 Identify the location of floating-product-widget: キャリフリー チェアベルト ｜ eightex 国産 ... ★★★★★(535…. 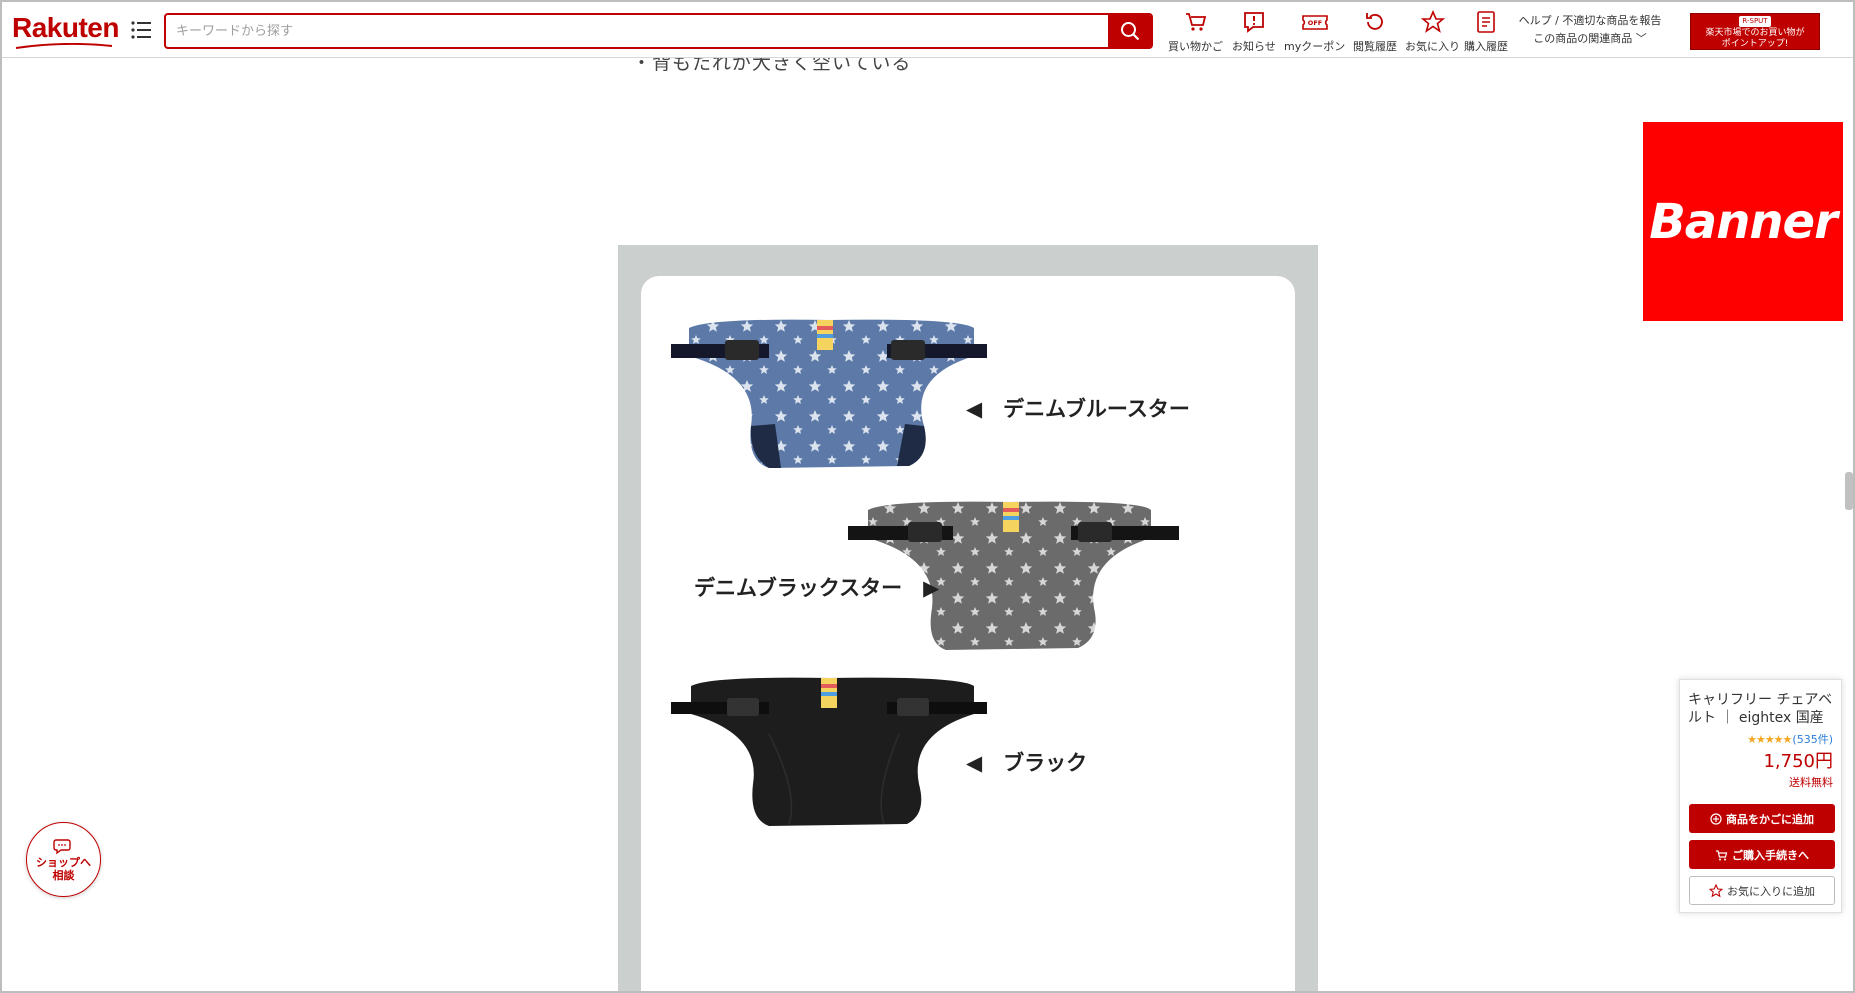
(1760, 796).